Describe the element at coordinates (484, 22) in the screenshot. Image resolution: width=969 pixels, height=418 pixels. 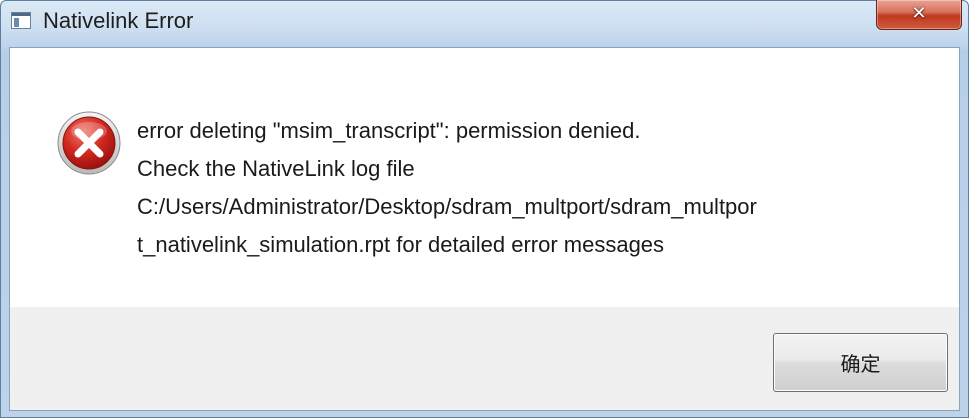
I see `title-bar: Nativelink Error ✕` at that location.